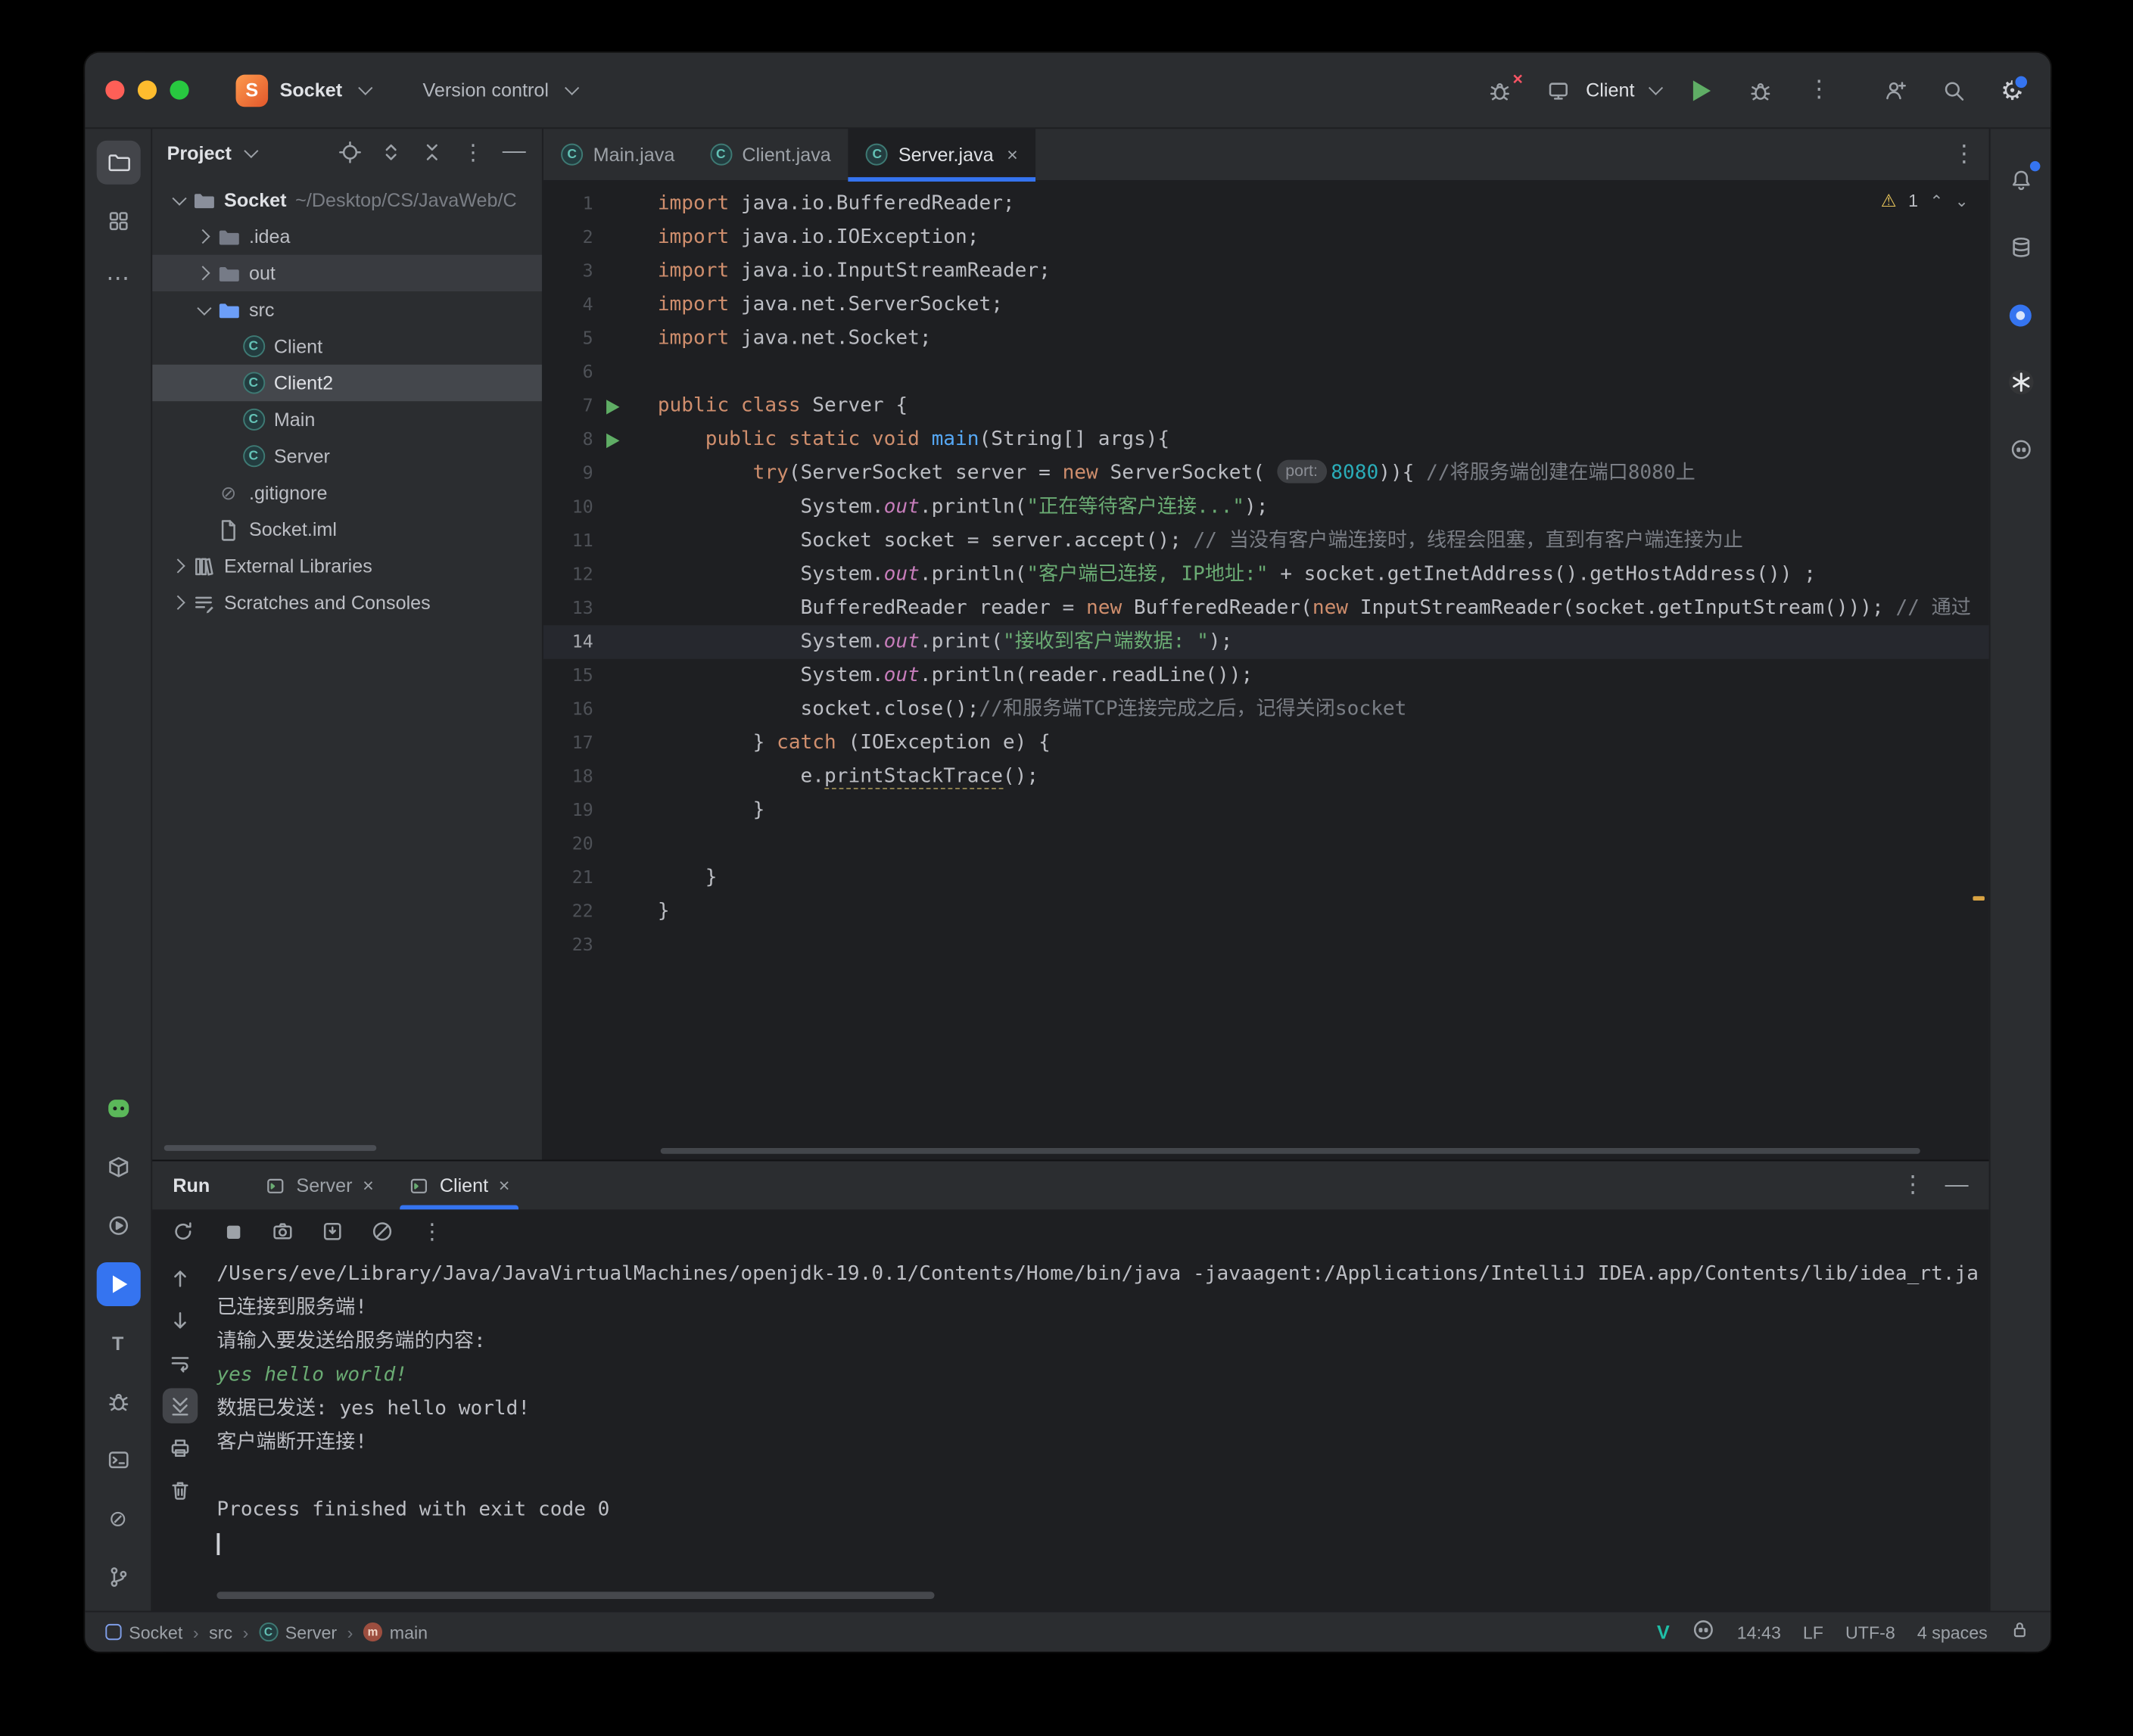  I want to click on line-number: 7, so click(568, 407).